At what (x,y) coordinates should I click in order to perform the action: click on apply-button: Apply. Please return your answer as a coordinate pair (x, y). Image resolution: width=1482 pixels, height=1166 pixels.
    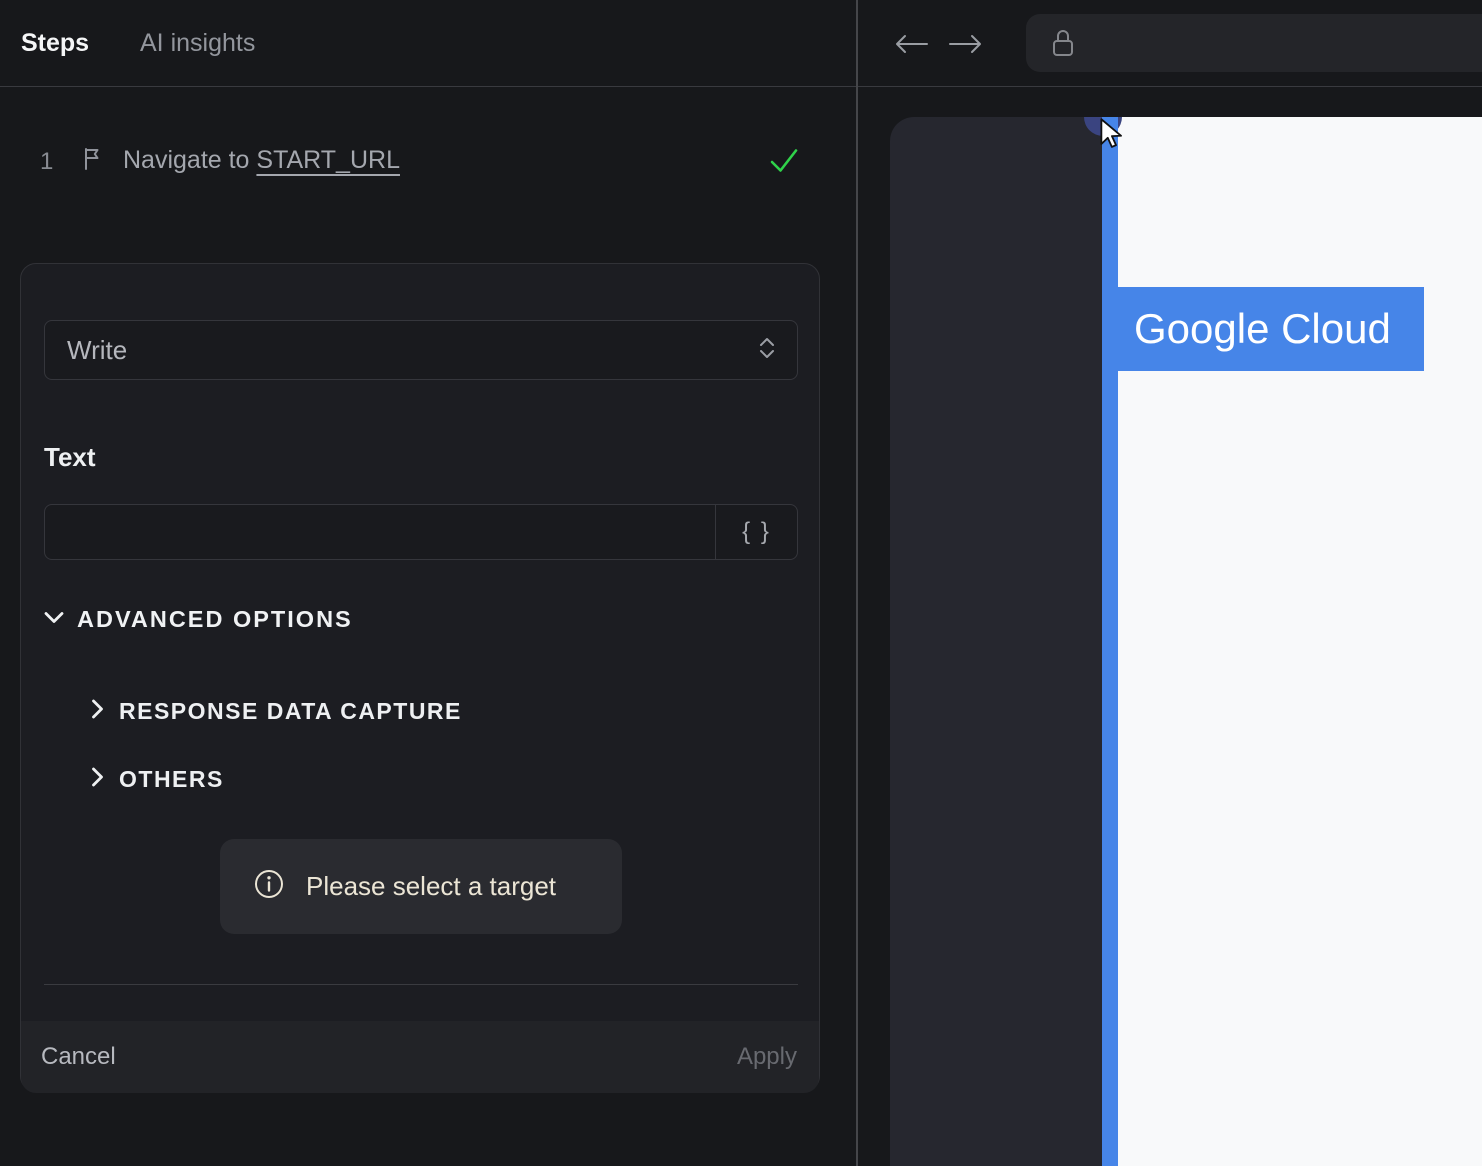
    Looking at the image, I should click on (767, 1057).